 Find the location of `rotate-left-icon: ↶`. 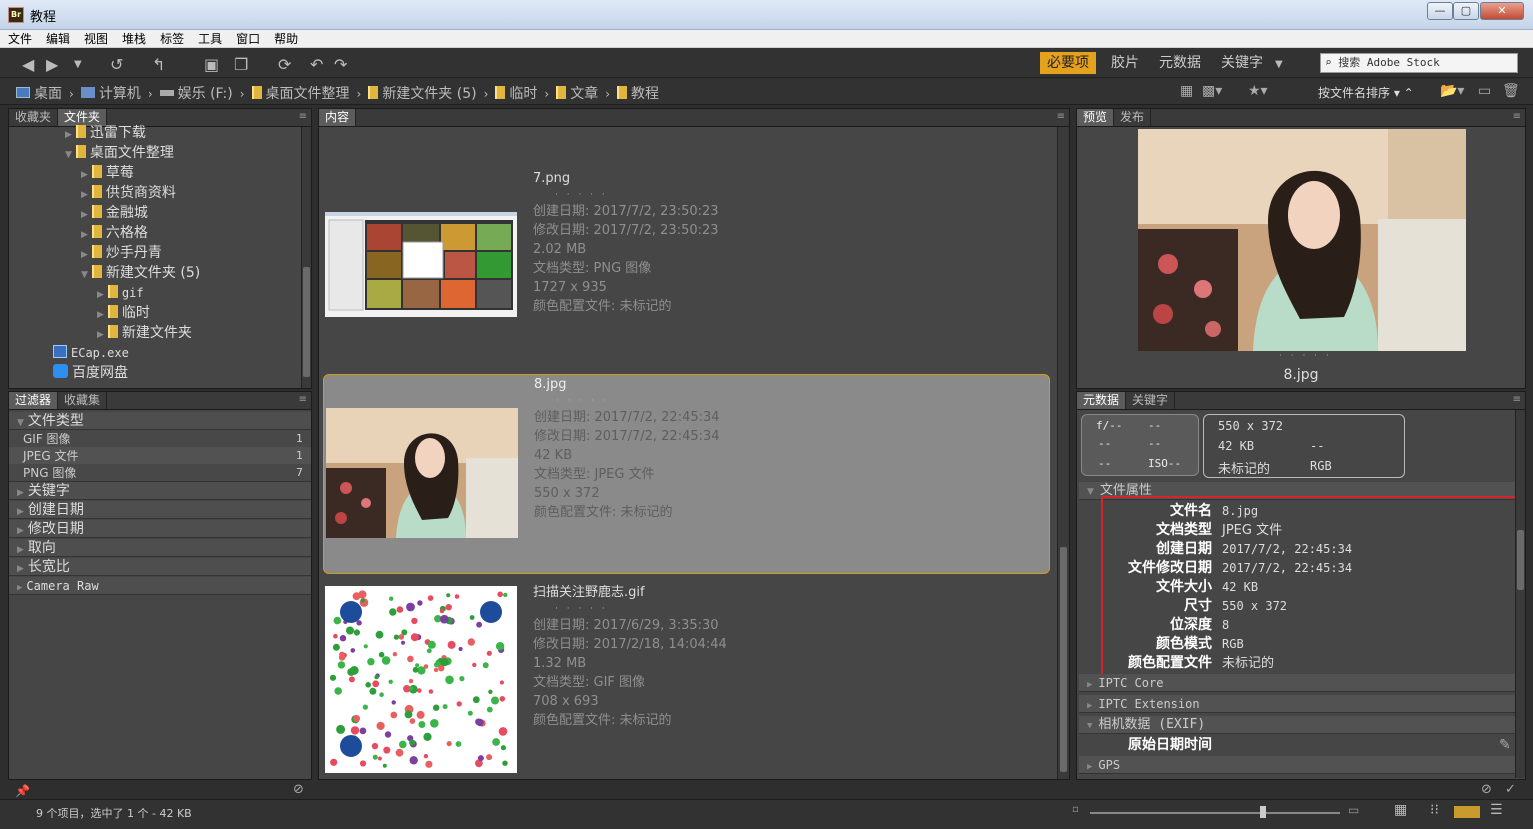

rotate-left-icon: ↶ is located at coordinates (316, 64).